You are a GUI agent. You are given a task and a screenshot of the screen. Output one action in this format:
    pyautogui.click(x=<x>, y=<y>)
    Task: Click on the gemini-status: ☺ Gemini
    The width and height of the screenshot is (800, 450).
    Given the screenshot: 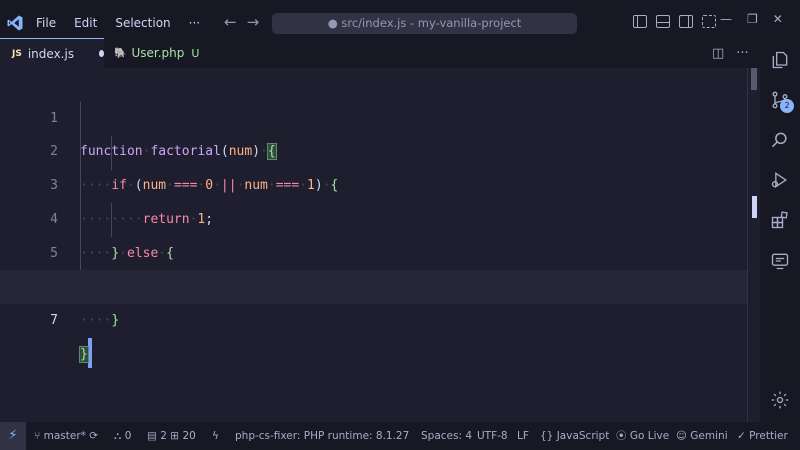 What is the action you would take?
    pyautogui.click(x=702, y=436)
    